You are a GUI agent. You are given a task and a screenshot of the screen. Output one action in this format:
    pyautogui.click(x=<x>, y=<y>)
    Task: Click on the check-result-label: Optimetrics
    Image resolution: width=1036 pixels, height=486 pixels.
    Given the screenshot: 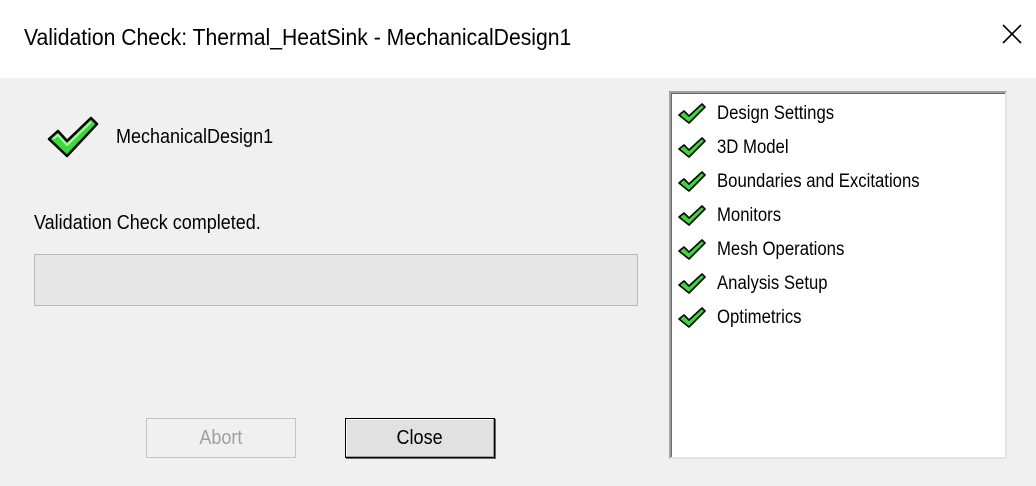 What is the action you would take?
    pyautogui.click(x=759, y=317)
    